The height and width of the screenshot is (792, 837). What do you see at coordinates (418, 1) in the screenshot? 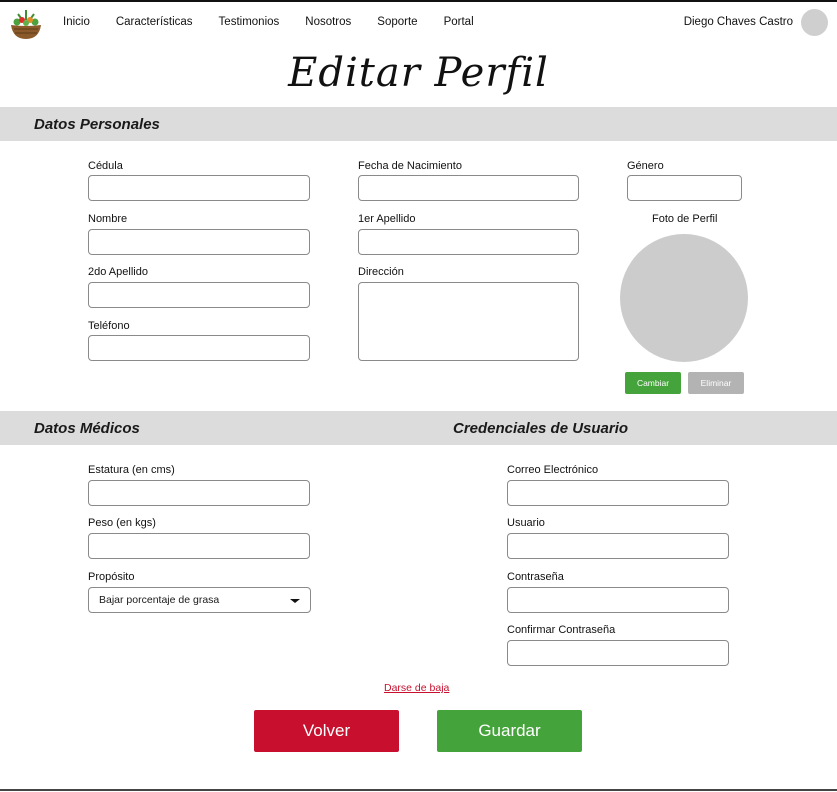
I see `top-border` at bounding box center [418, 1].